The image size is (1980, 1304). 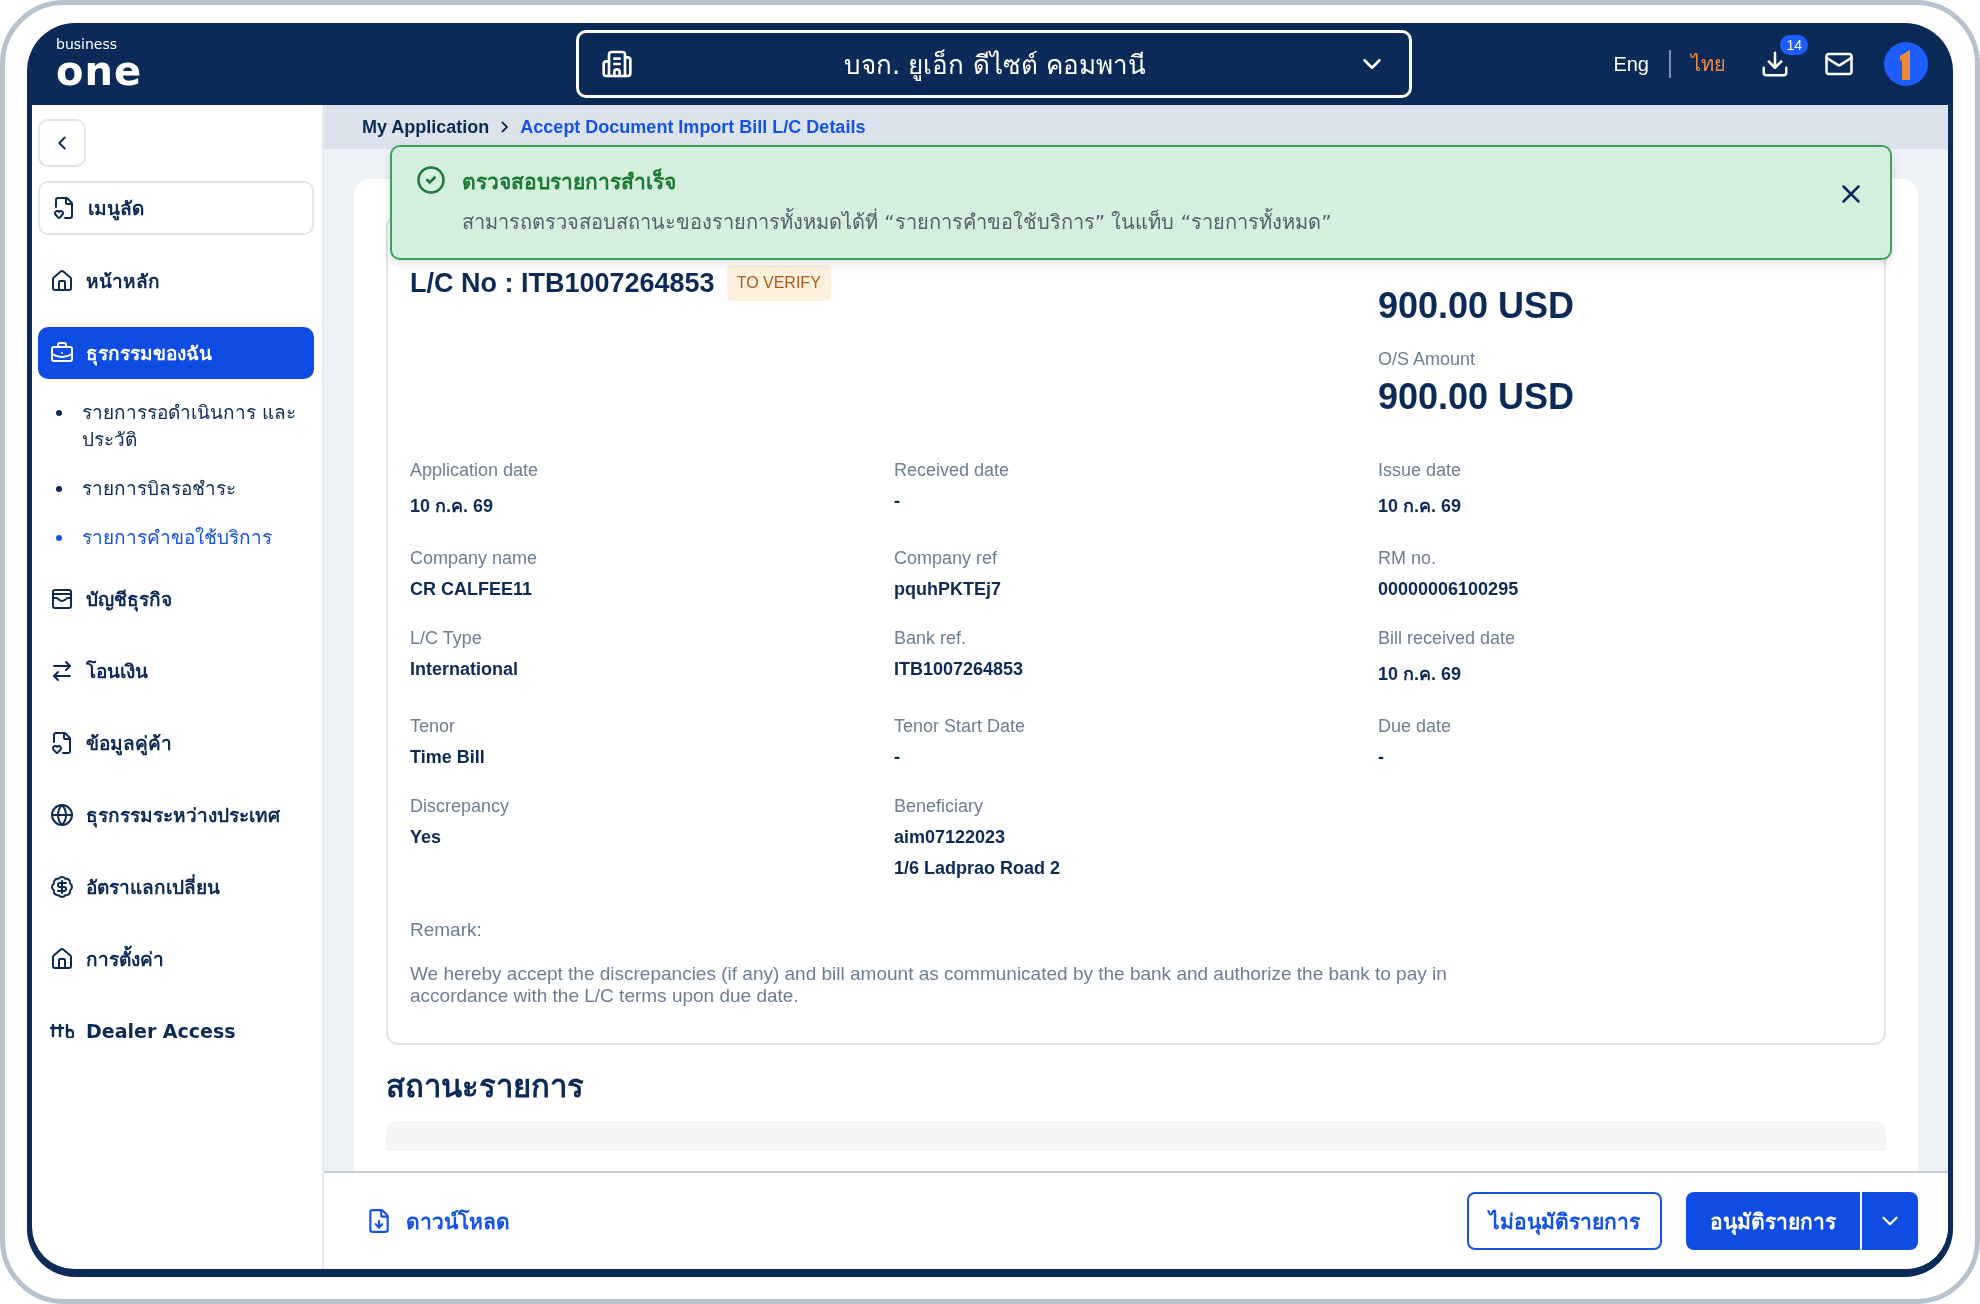 I want to click on field-label: Tenor, so click(x=433, y=726).